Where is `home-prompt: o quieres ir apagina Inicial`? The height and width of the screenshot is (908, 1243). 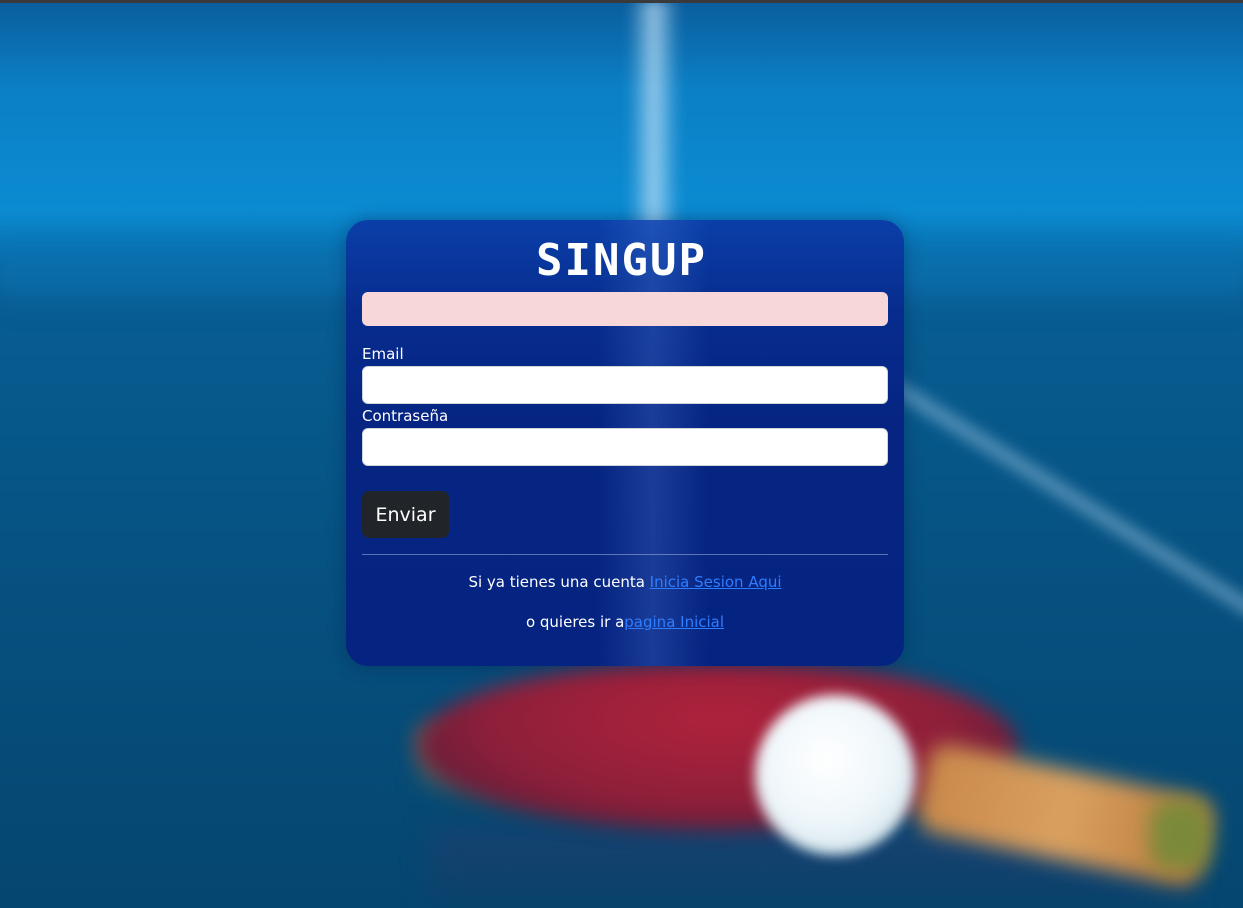
home-prompt: o quieres ir apagina Inicial is located at coordinates (625, 622).